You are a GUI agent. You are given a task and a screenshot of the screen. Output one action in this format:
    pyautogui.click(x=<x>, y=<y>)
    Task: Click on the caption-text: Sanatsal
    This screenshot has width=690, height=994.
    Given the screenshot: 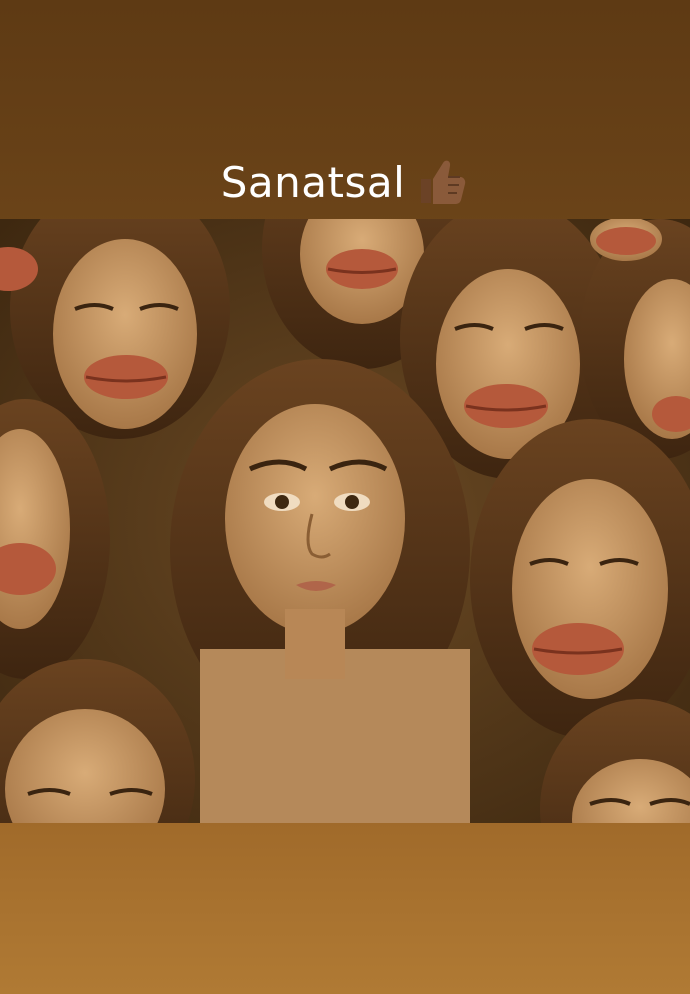 What is the action you would take?
    pyautogui.click(x=313, y=182)
    